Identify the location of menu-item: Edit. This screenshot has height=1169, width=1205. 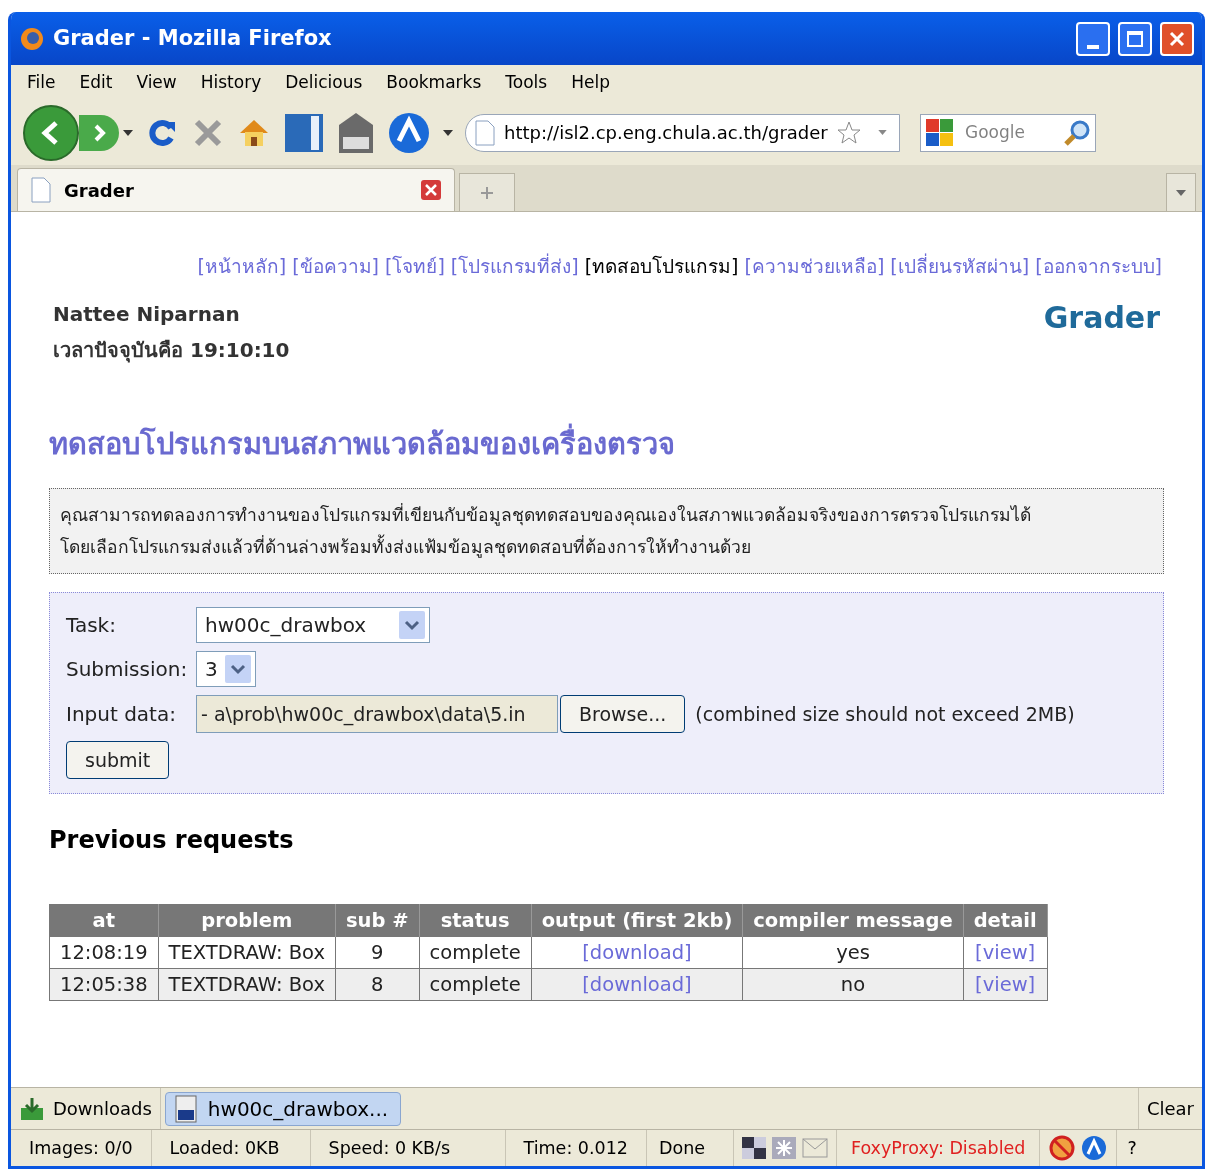
(96, 82).